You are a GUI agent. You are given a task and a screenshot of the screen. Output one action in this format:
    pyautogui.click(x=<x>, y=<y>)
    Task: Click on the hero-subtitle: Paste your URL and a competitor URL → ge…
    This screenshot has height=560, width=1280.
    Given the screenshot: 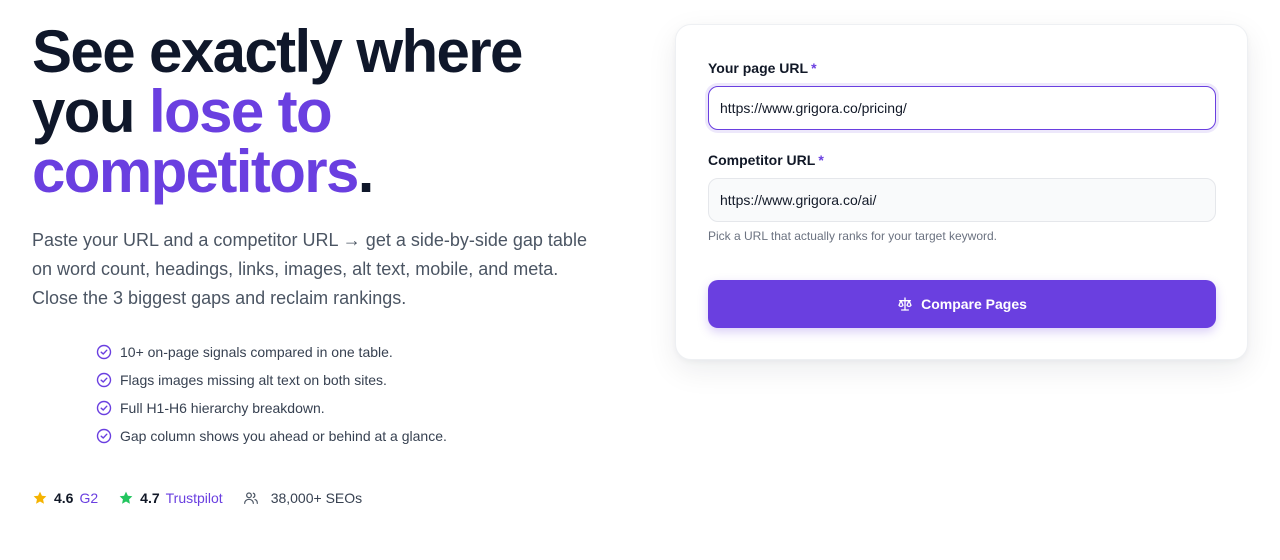 What is the action you would take?
    pyautogui.click(x=309, y=269)
    